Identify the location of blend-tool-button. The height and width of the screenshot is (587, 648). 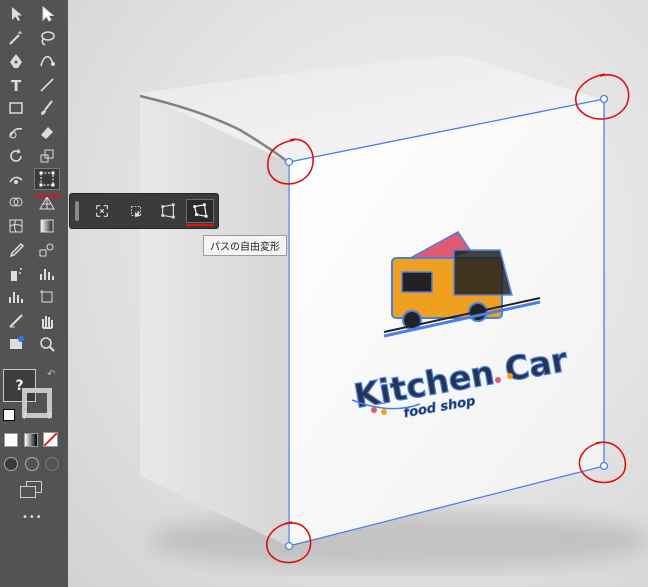
(47, 250).